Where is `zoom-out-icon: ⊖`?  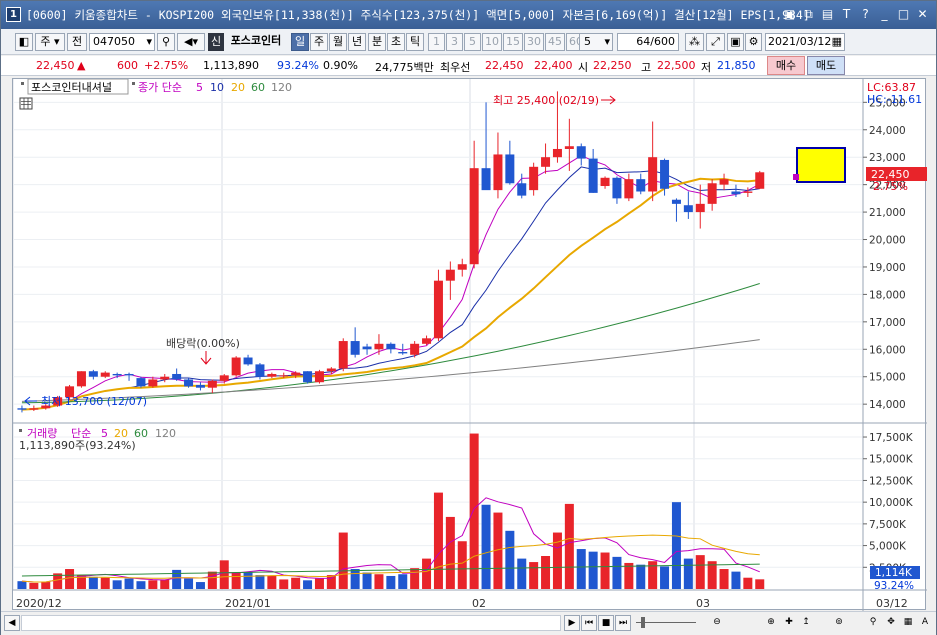 zoom-out-icon: ⊖ is located at coordinates (717, 623).